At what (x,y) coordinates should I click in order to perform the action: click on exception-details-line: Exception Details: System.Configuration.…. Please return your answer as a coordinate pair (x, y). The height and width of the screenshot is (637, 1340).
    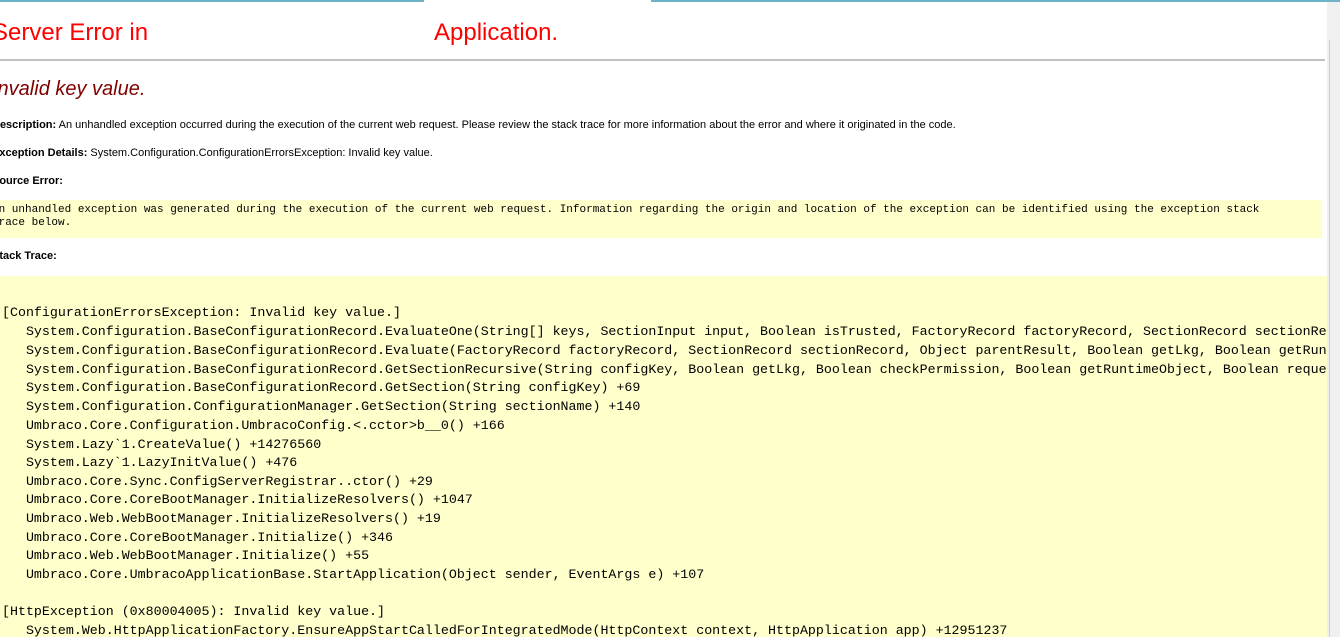
    Looking at the image, I should click on (216, 153).